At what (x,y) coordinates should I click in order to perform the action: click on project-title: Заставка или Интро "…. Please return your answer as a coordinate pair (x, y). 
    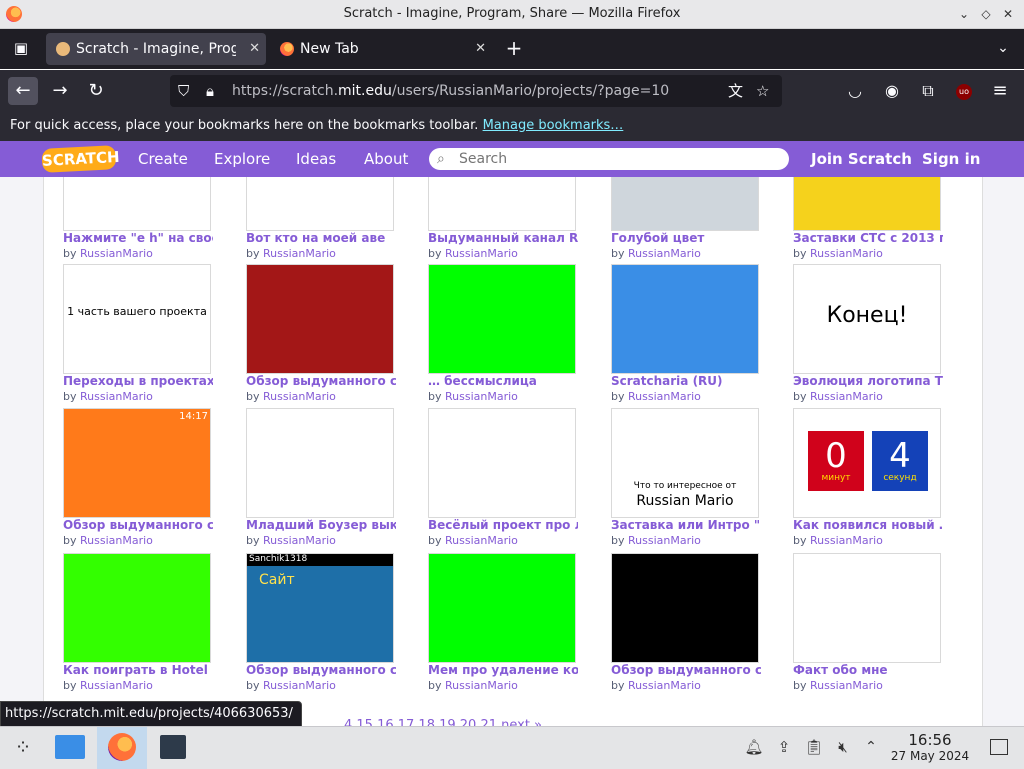
    Looking at the image, I should click on (686, 525).